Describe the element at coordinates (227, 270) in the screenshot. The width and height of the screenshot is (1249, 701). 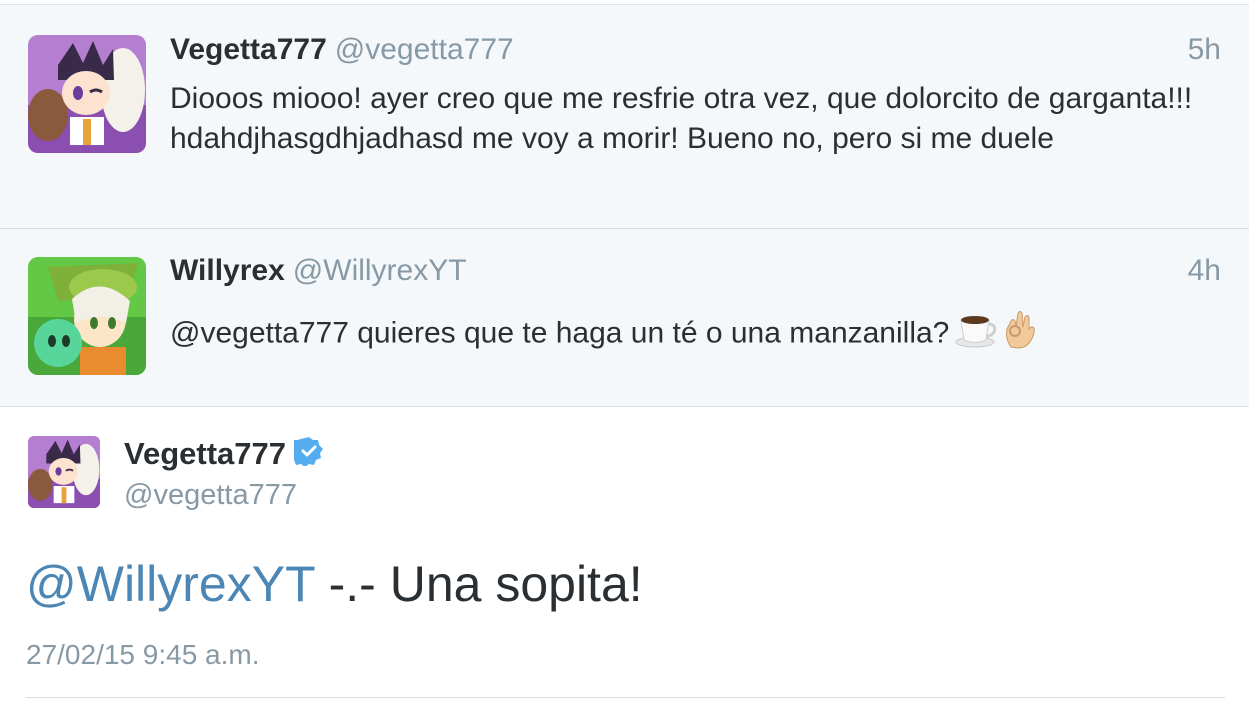
I see `display-name: Willyrex` at that location.